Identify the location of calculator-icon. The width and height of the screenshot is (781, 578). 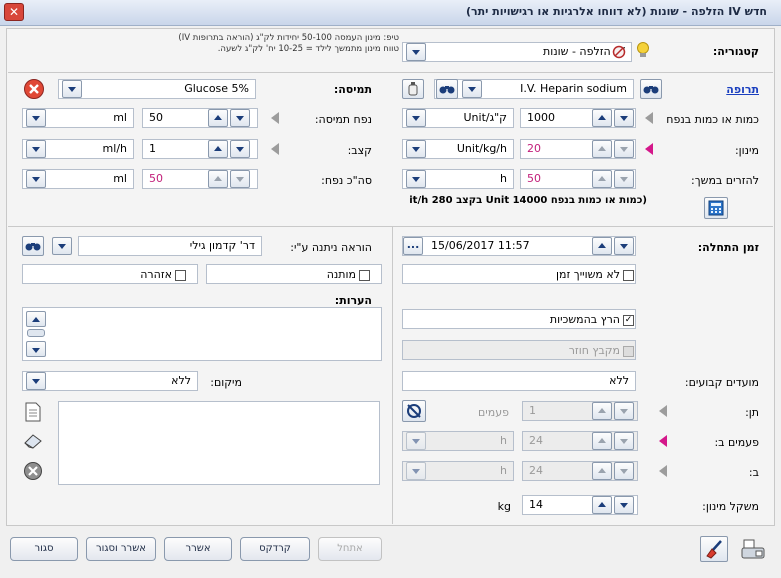
(716, 208).